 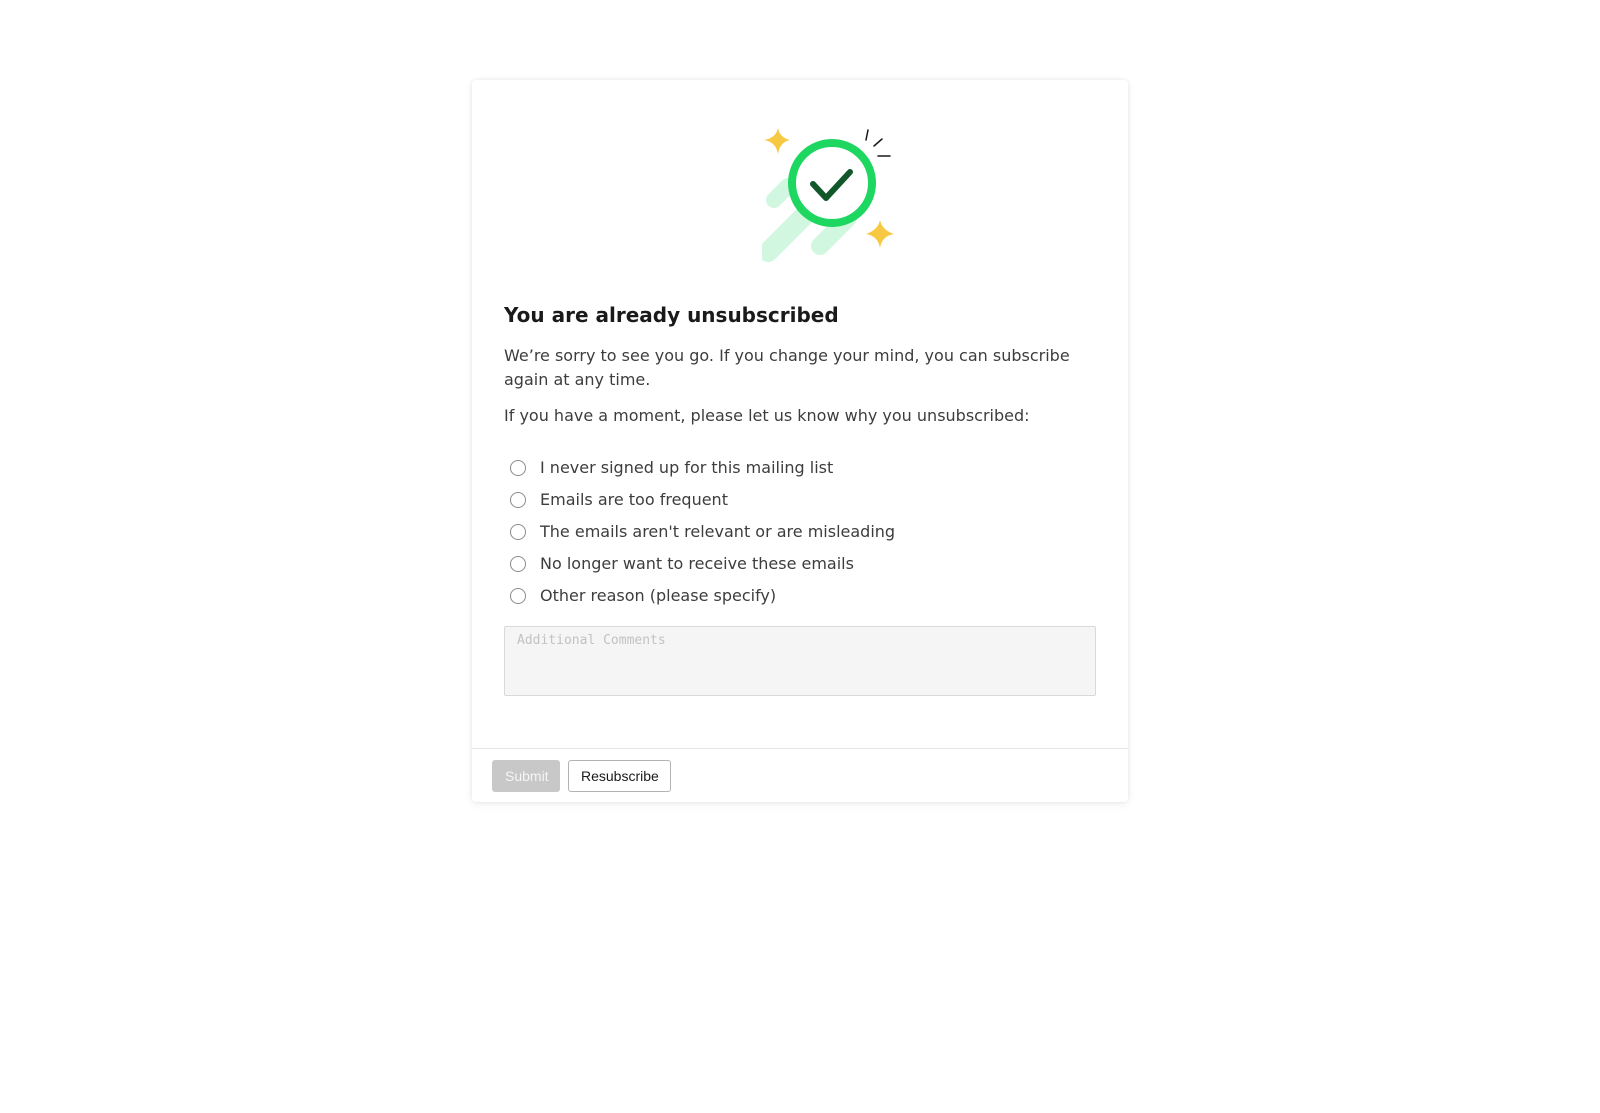 I want to click on reason-label: No longer want to receive these emails, so click(x=697, y=563).